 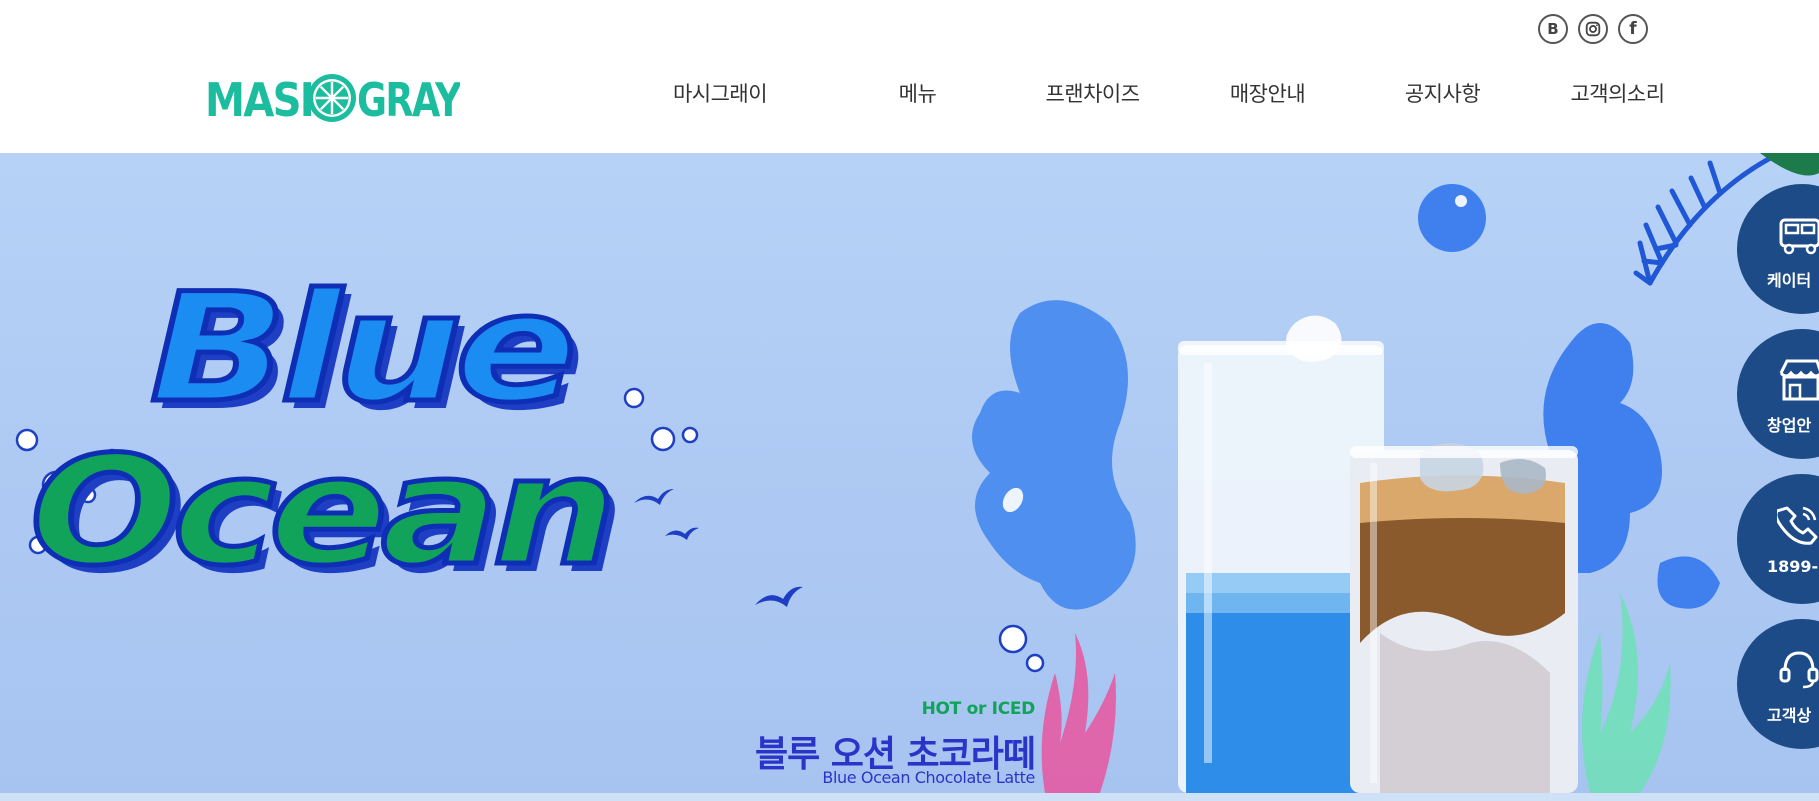 I want to click on blog-icon: B, so click(x=1553, y=29).